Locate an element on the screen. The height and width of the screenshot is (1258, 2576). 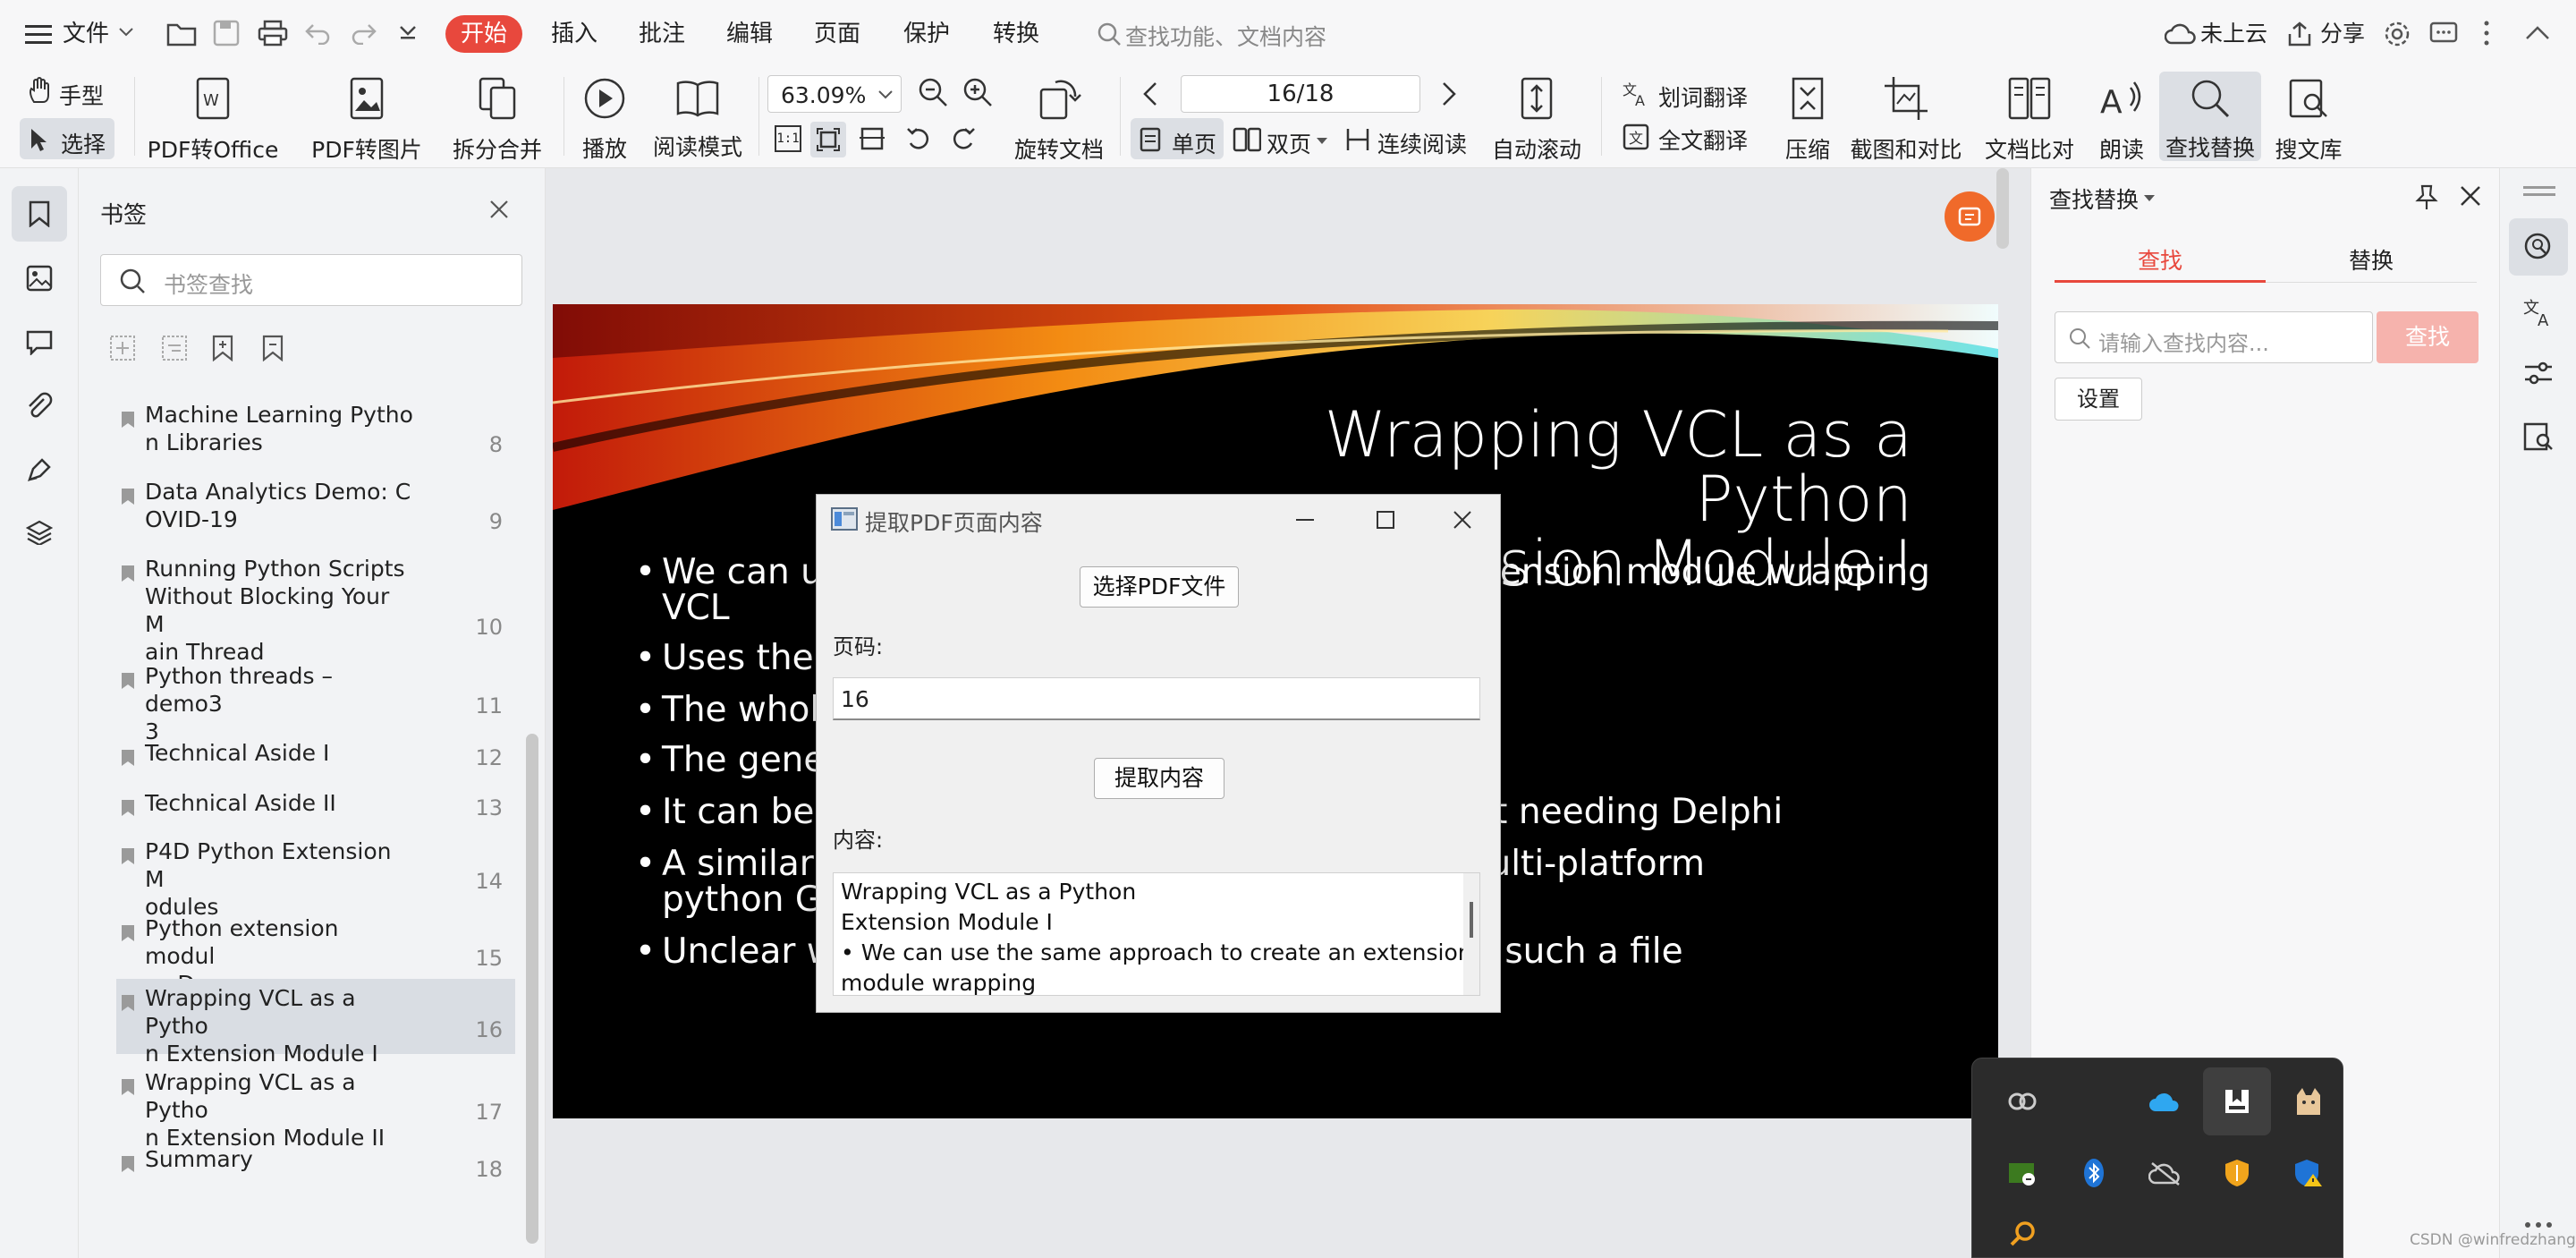
properties-icon is located at coordinates (2538, 373).